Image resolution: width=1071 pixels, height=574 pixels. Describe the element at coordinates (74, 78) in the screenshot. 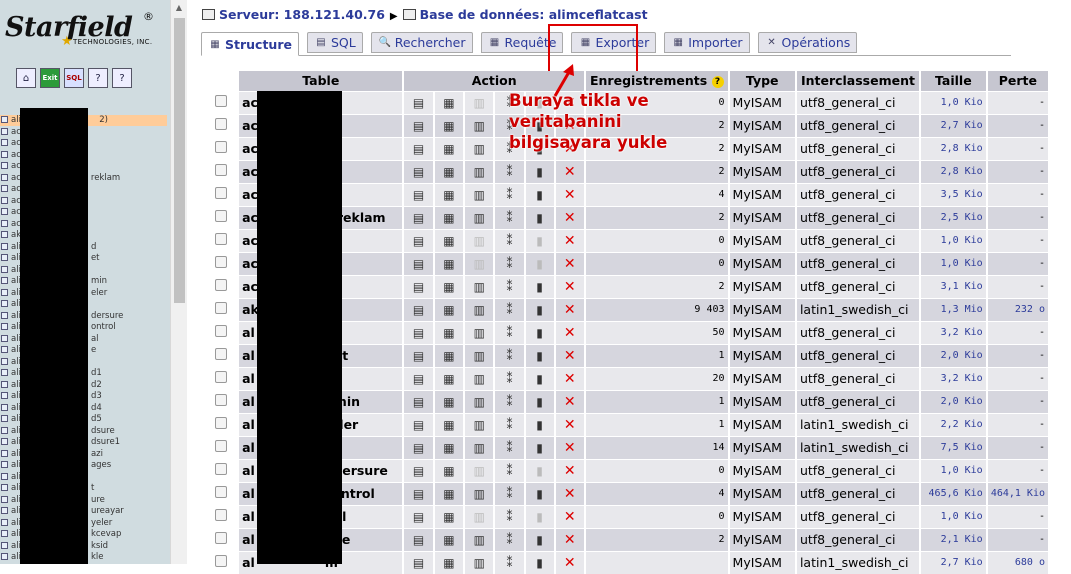

I see `sql-icon: SQL` at that location.